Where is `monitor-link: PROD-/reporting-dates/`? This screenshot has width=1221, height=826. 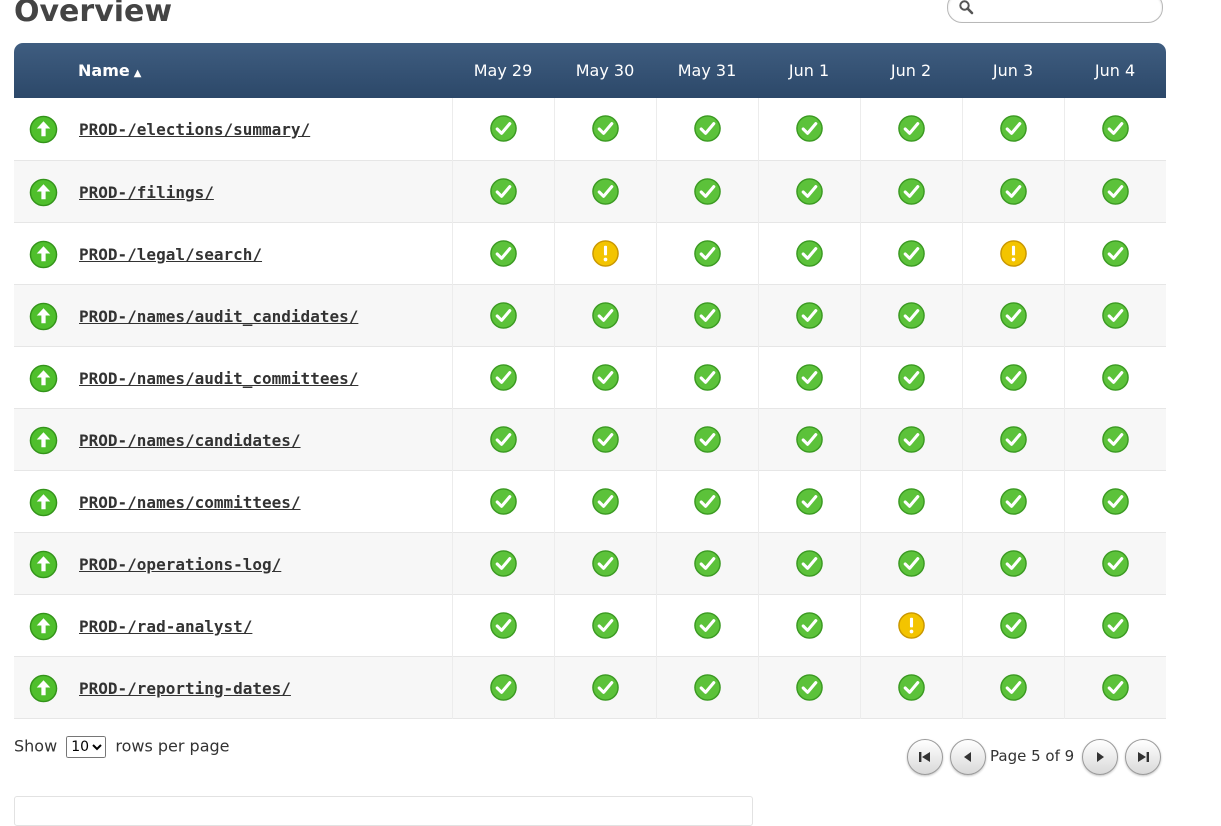 monitor-link: PROD-/reporting-dates/ is located at coordinates (185, 688).